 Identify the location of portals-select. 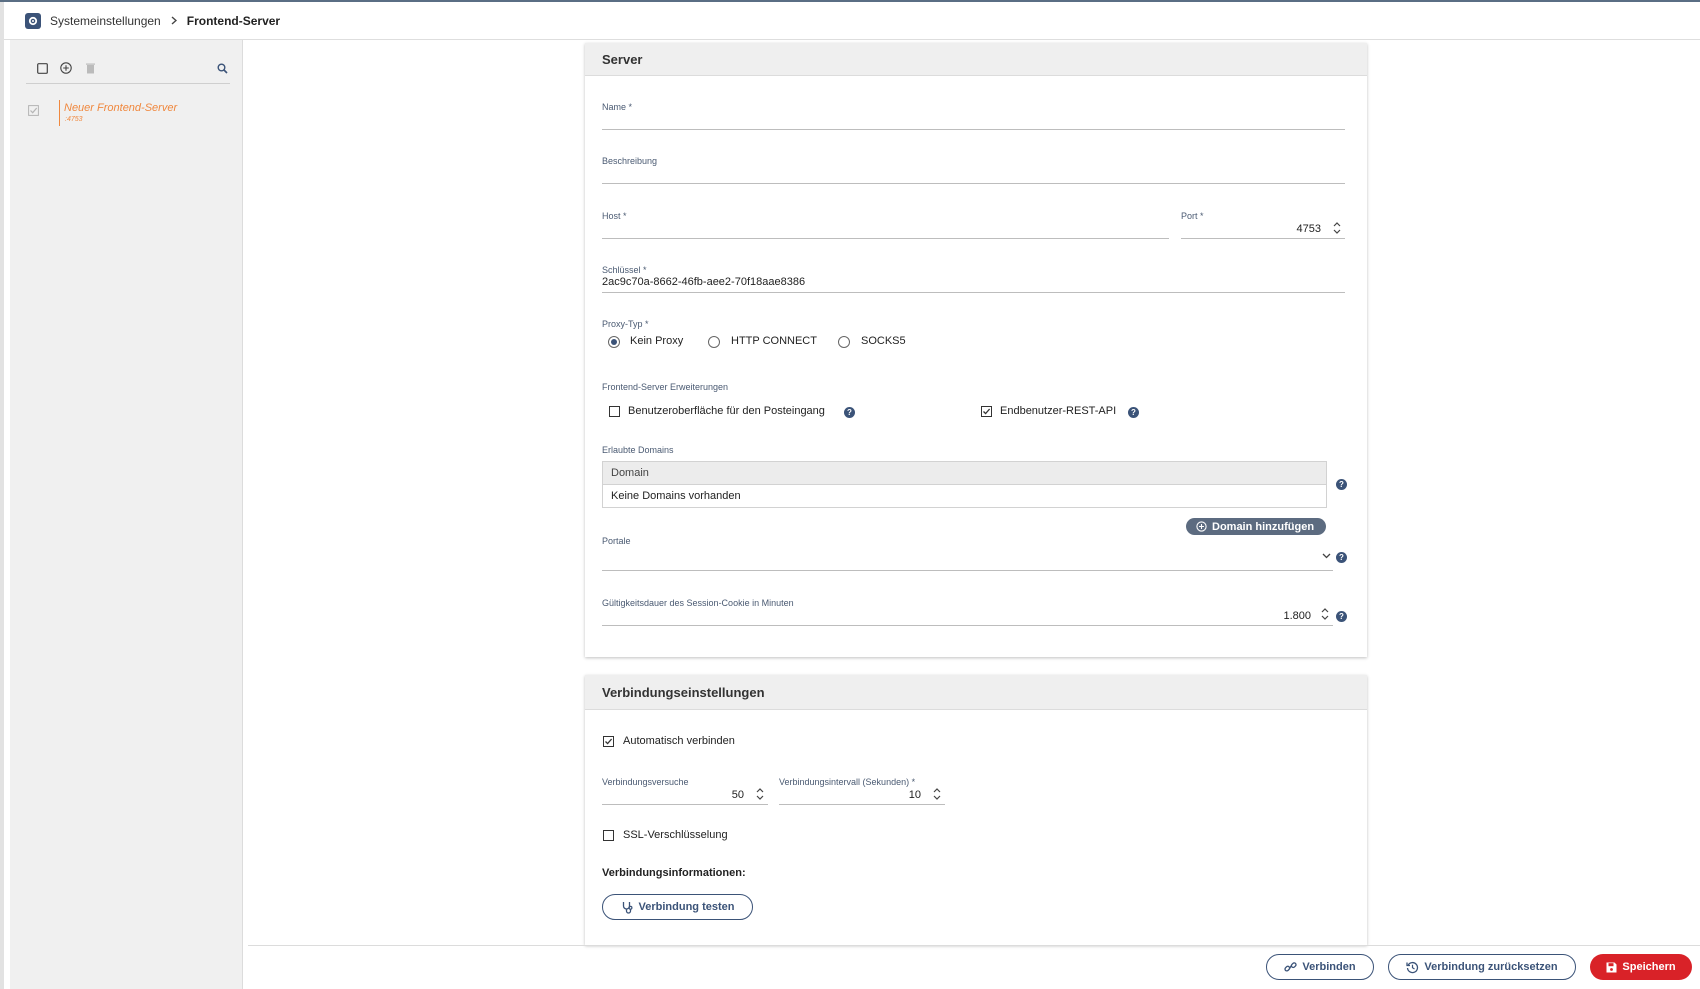
(967, 554).